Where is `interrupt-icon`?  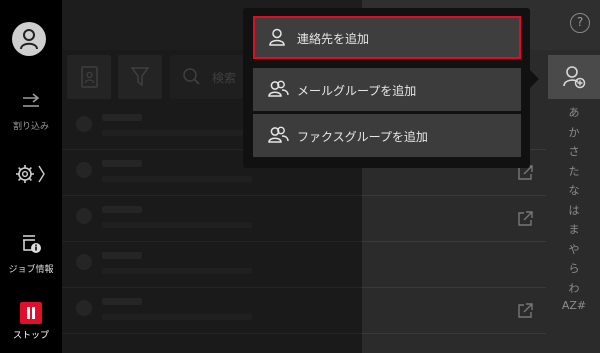 interrupt-icon is located at coordinates (31, 100).